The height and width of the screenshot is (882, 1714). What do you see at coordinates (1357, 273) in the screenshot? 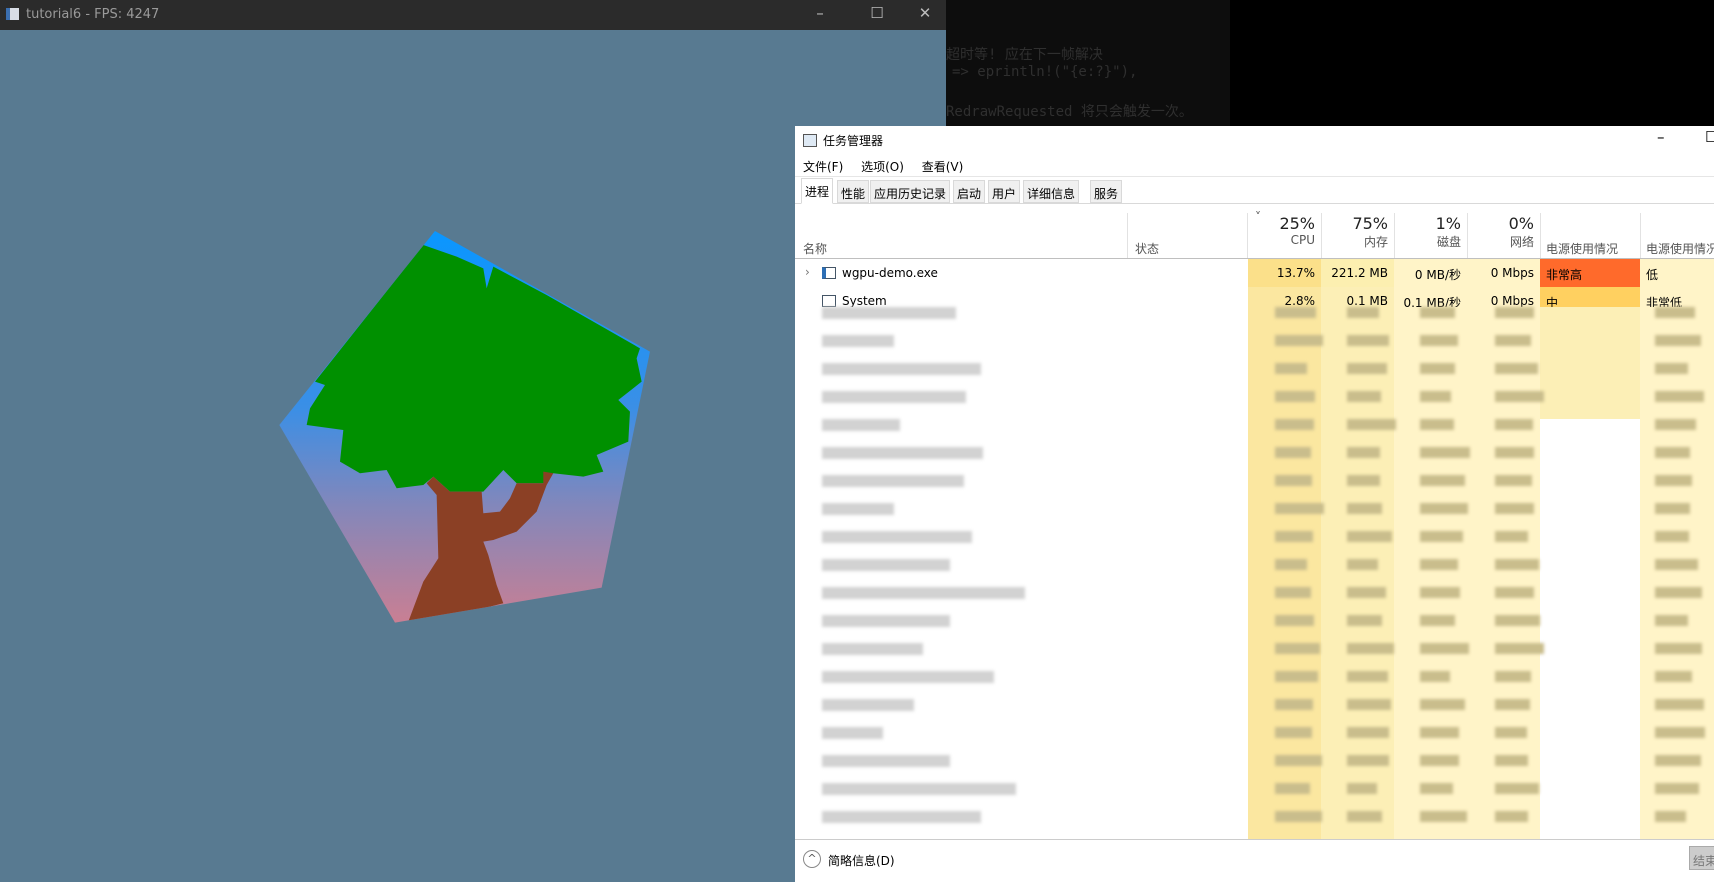
I see `memory-value: 221.2 MB` at bounding box center [1357, 273].